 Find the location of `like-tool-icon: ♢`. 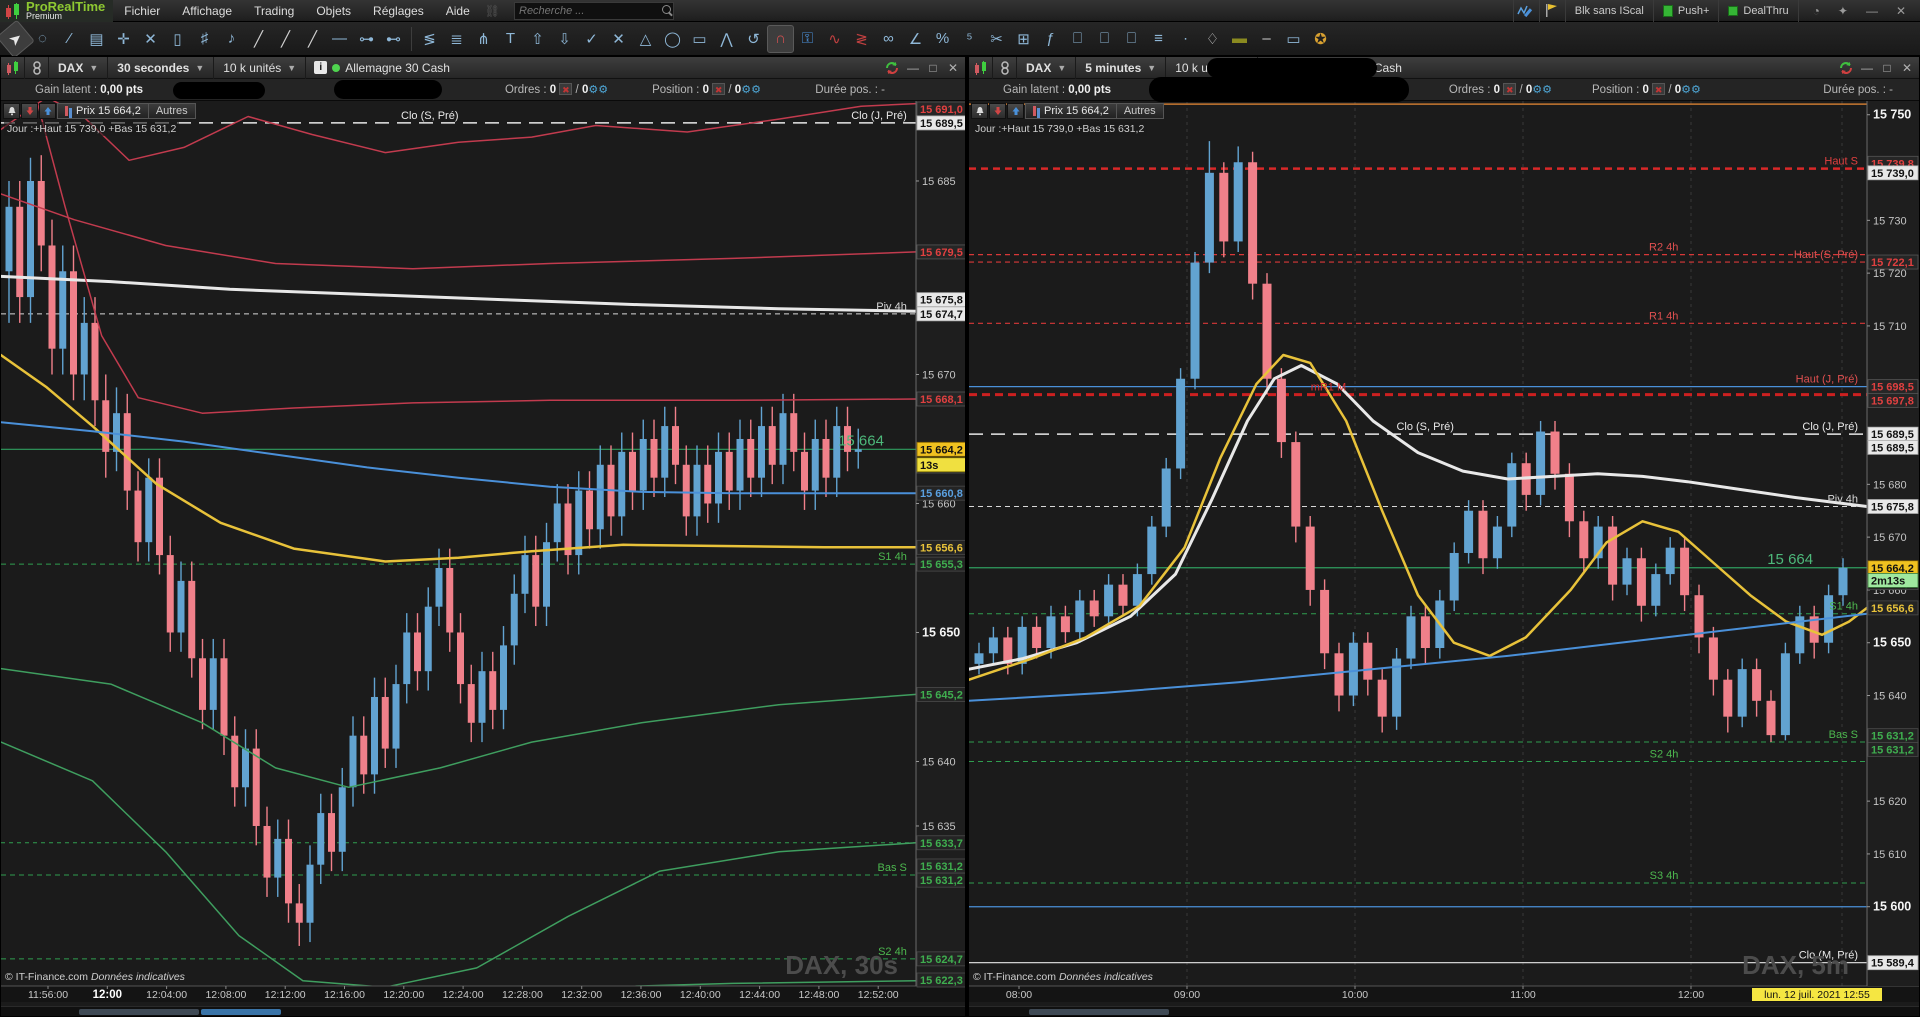

like-tool-icon: ♢ is located at coordinates (1212, 39).